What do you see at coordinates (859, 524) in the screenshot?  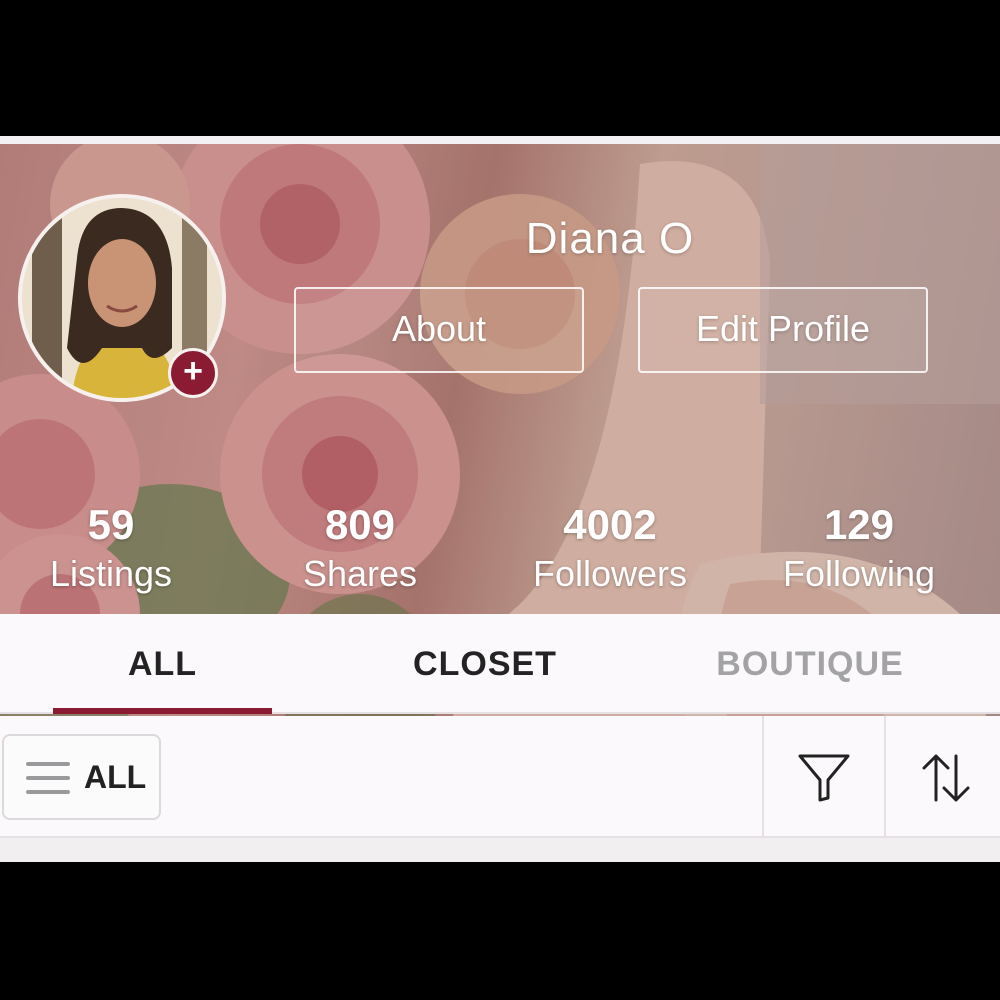 I see `stat-value: 129` at bounding box center [859, 524].